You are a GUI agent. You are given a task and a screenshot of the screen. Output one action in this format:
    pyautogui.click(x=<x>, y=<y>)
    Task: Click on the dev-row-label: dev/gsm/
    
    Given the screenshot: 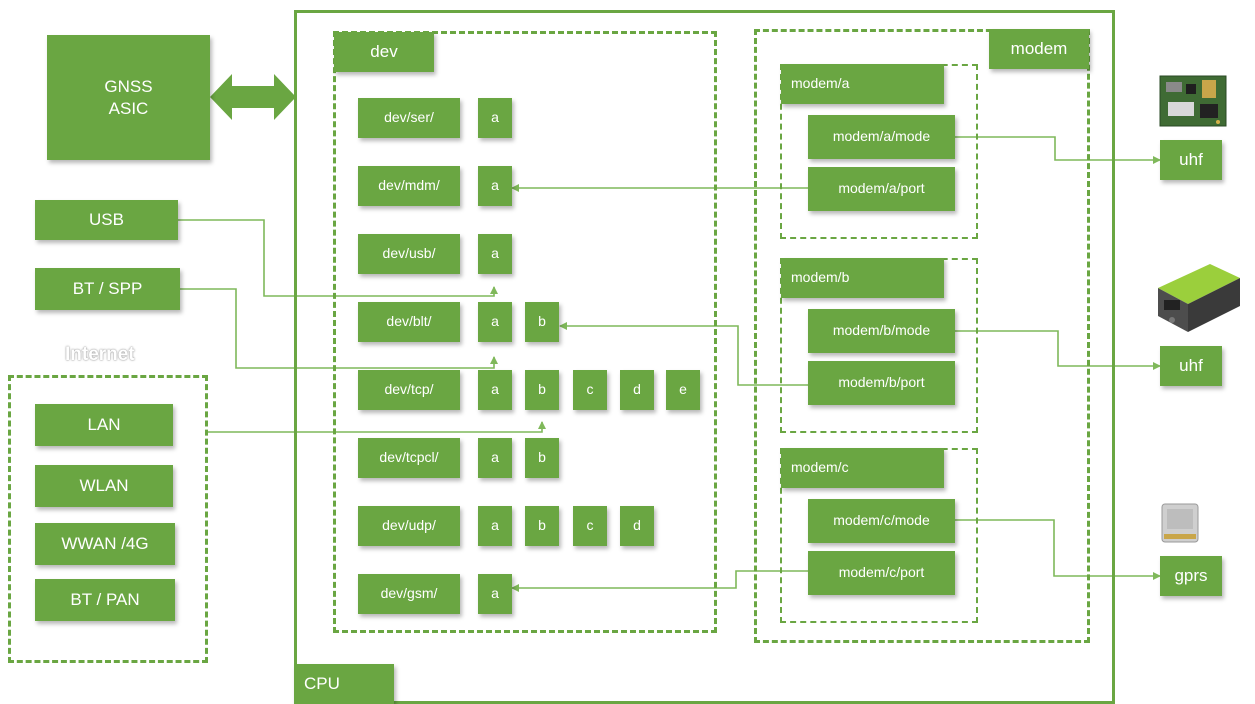 What is the action you would take?
    pyautogui.click(x=409, y=594)
    